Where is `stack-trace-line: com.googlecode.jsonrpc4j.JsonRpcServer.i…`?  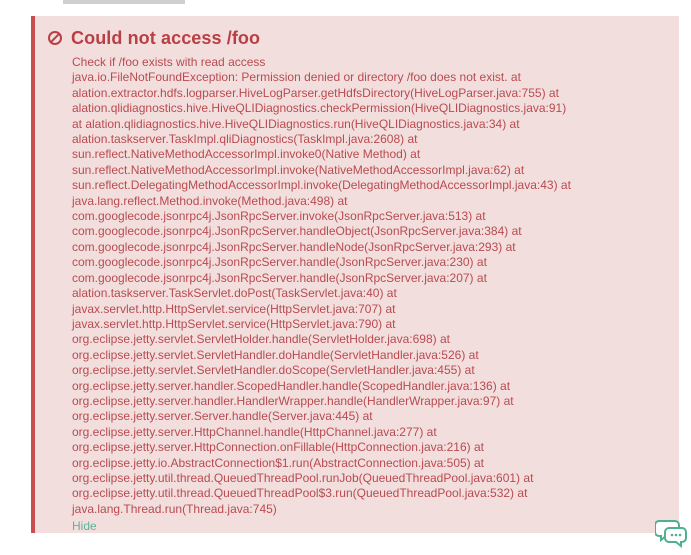 stack-trace-line: com.googlecode.jsonrpc4j.JsonRpcServer.i… is located at coordinates (279, 216).